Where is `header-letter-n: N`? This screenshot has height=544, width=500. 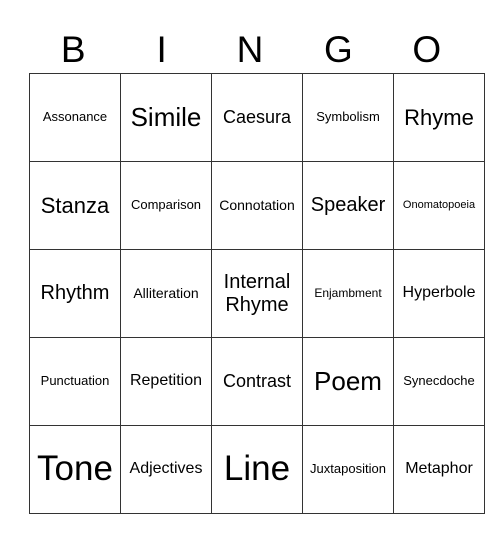
header-letter-n: N is located at coordinates (250, 49).